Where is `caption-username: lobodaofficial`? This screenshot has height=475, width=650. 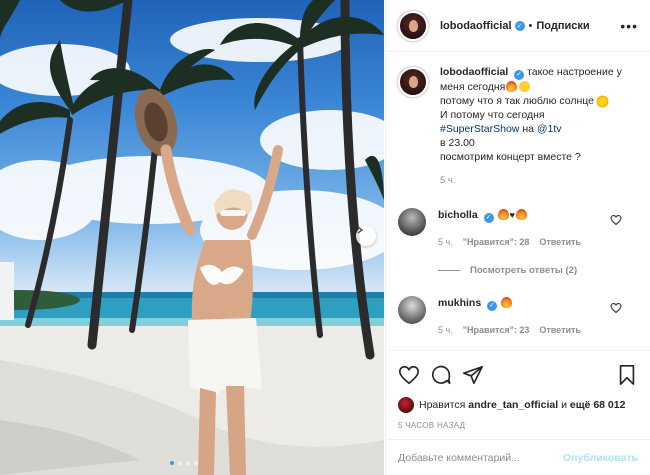 caption-username: lobodaofficial is located at coordinates (474, 72).